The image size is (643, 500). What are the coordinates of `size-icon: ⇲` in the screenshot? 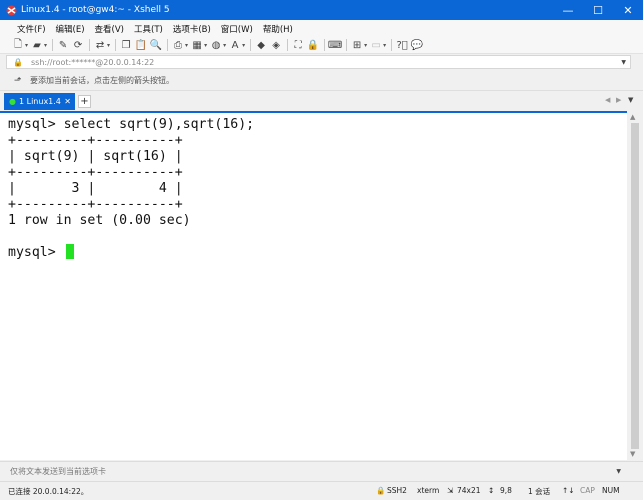 It's located at (450, 490).